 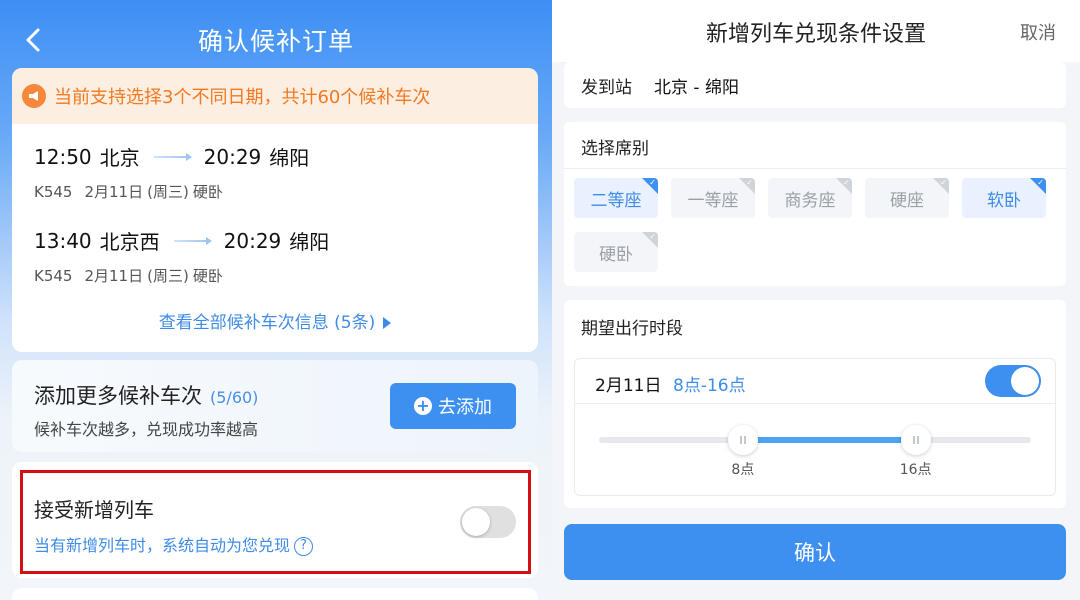 What do you see at coordinates (615, 149) in the screenshot?
I see `seat-section-label: 选择席别` at bounding box center [615, 149].